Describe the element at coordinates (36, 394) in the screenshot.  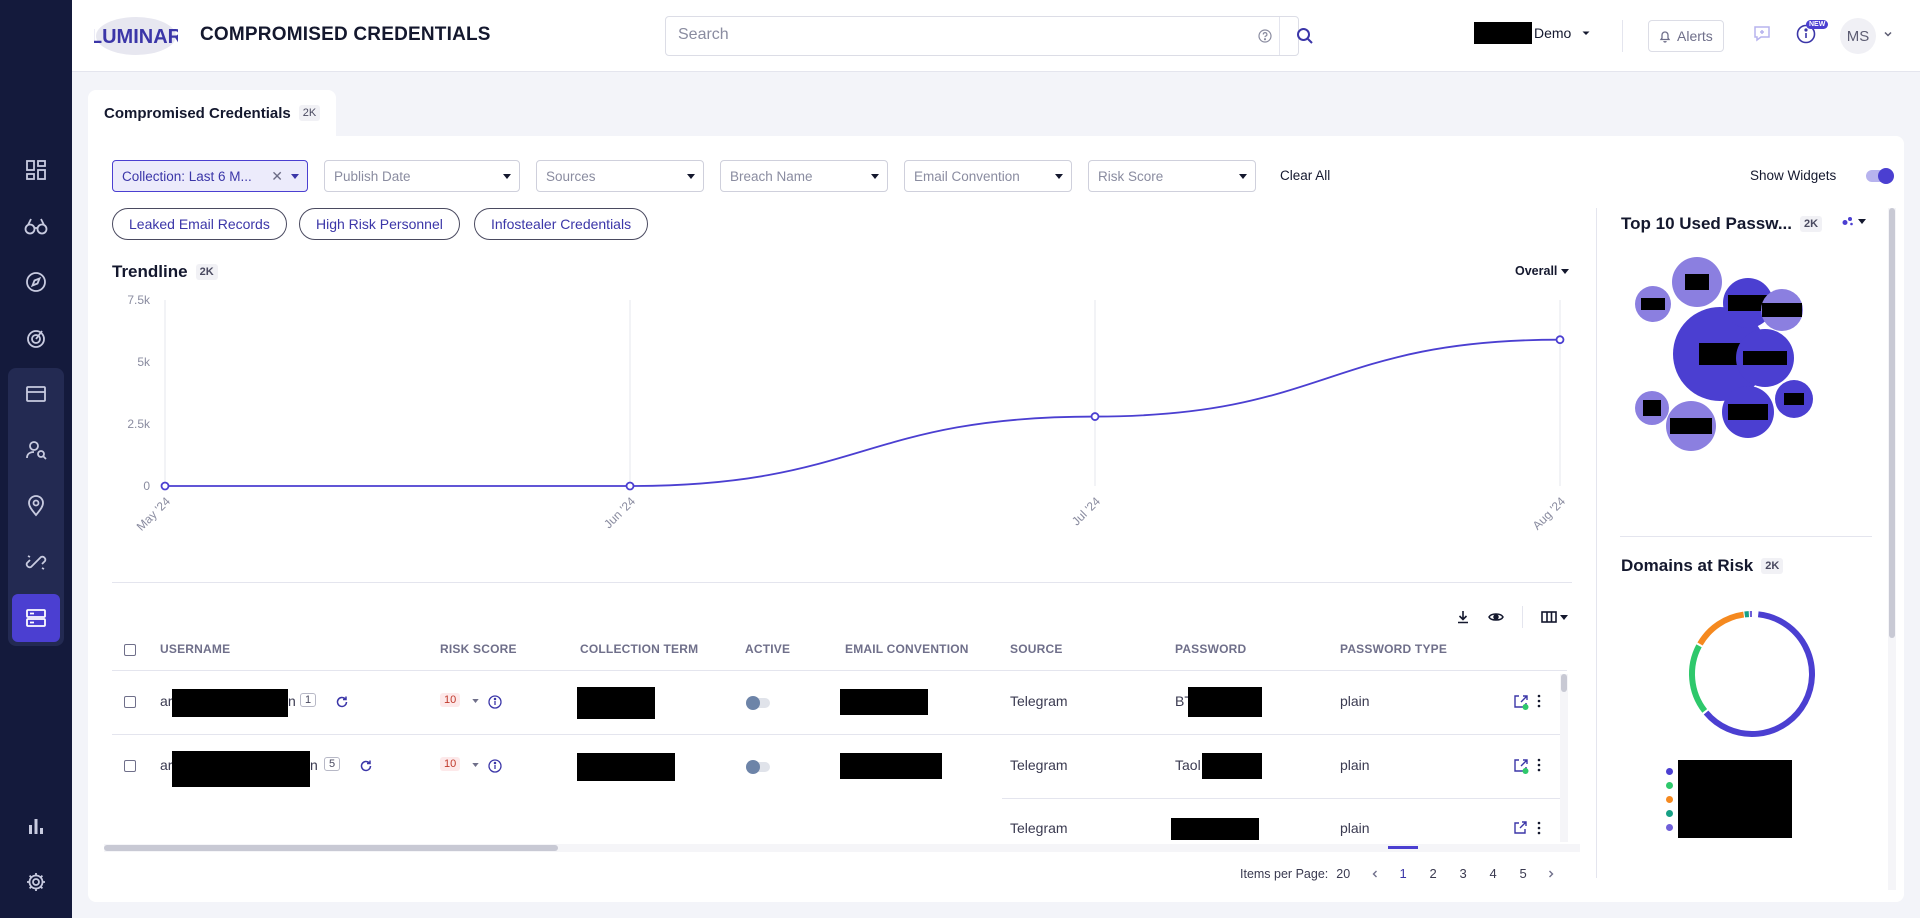
I see `sidebar-item-cards` at that location.